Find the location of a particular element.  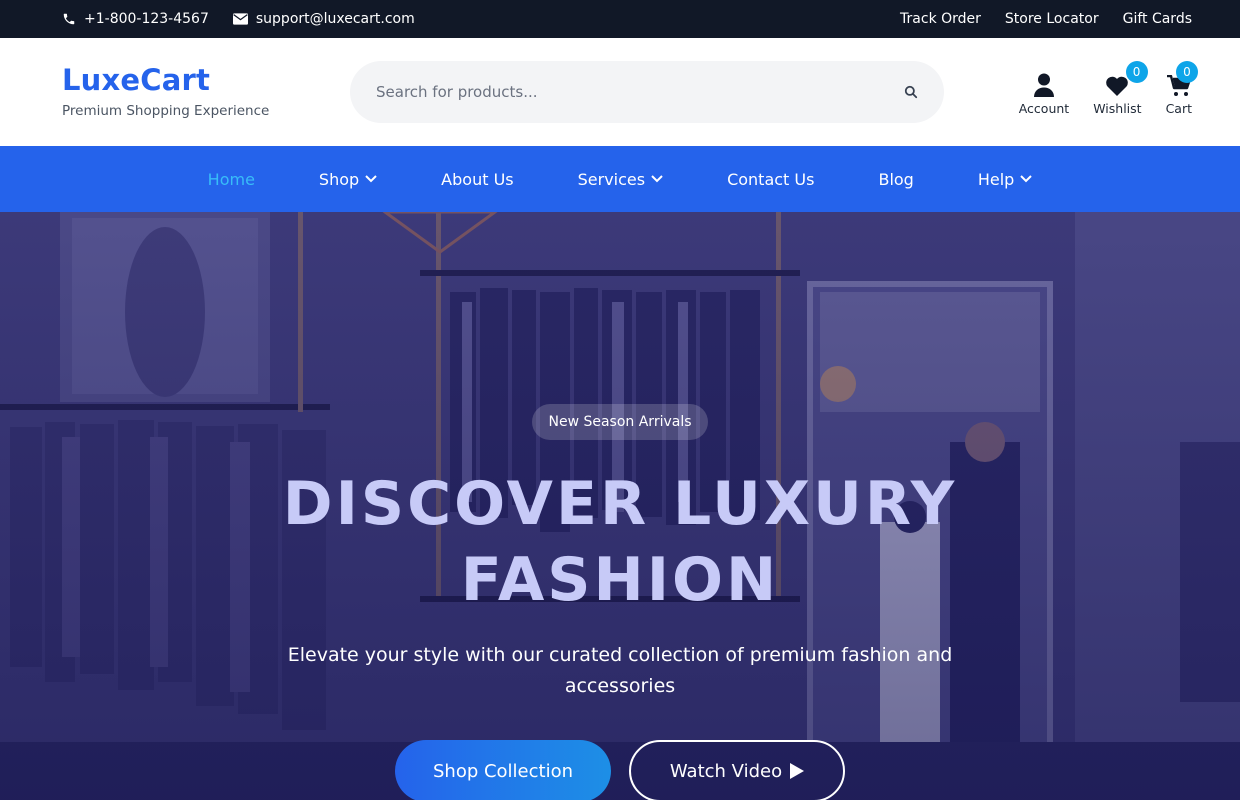

nav-item-blog: Blog is located at coordinates (895, 179).